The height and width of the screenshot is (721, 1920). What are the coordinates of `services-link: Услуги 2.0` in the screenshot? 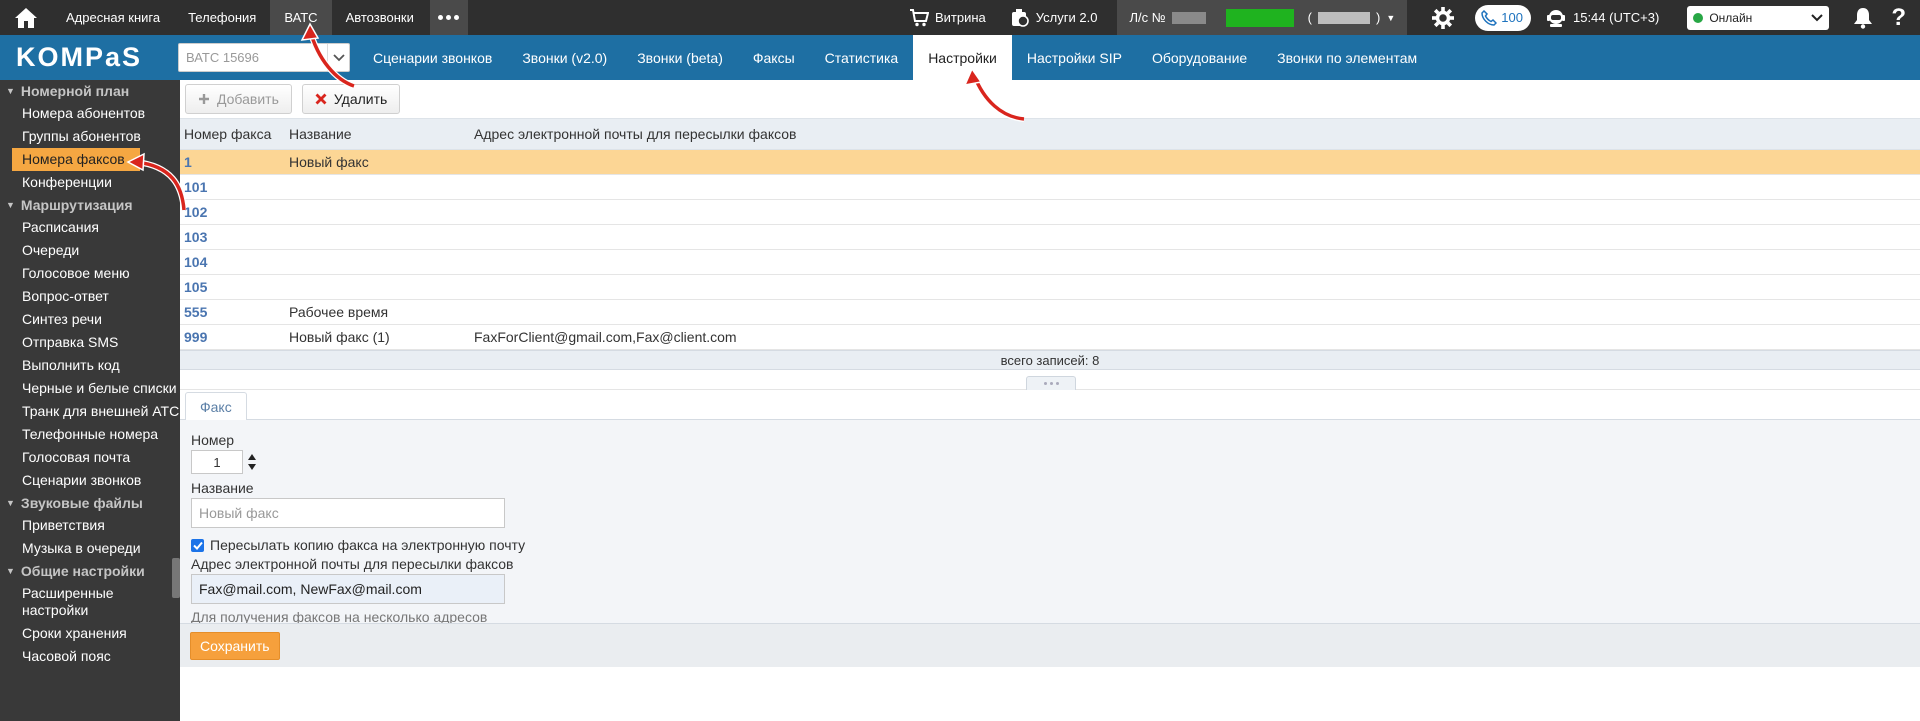 It's located at (1054, 17).